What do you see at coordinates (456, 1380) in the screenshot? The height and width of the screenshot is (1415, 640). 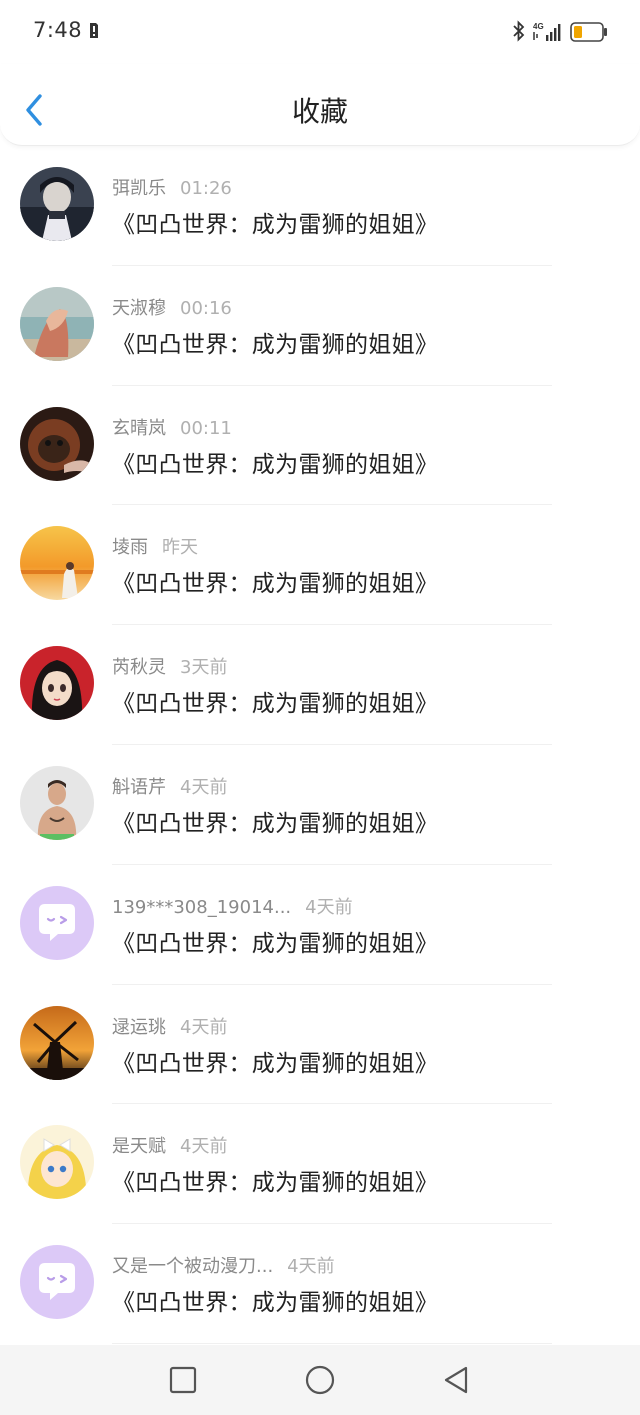 I see `back-triangle-icon` at bounding box center [456, 1380].